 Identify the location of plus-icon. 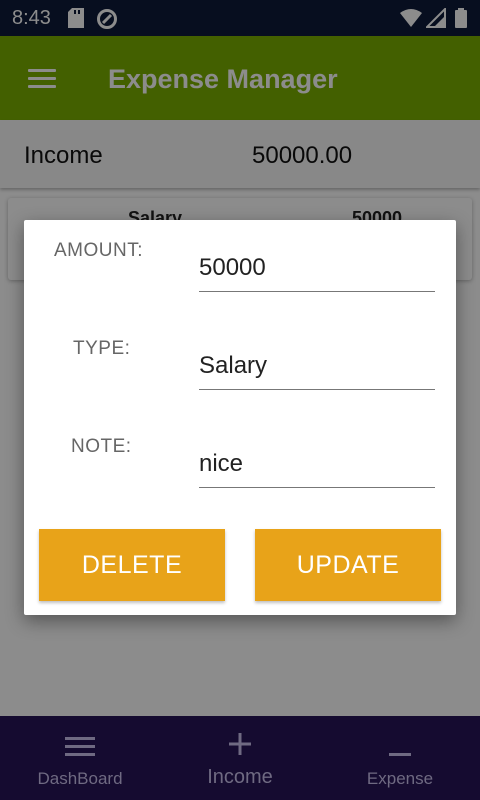
(240, 746).